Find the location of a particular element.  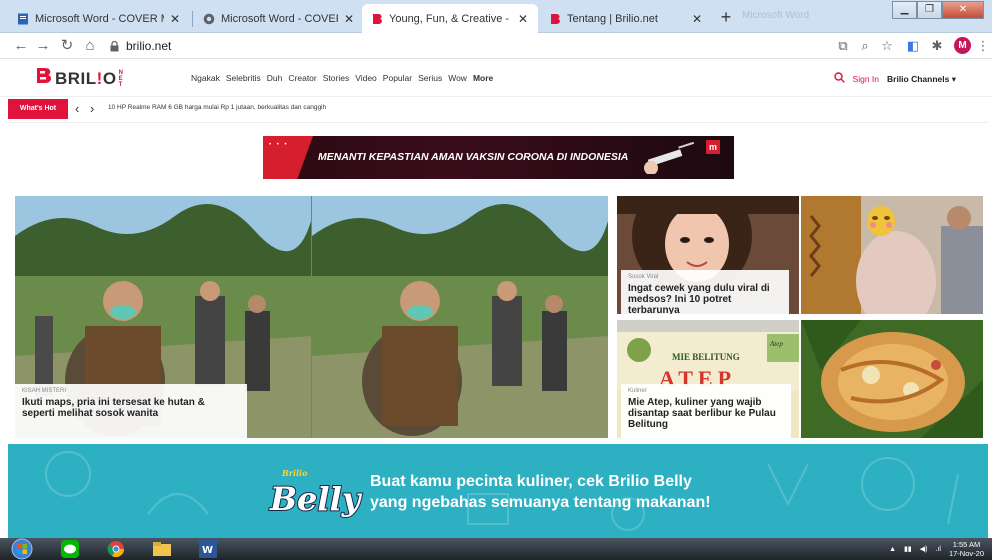

zoom-icon: ⌕ is located at coordinates (865, 46).